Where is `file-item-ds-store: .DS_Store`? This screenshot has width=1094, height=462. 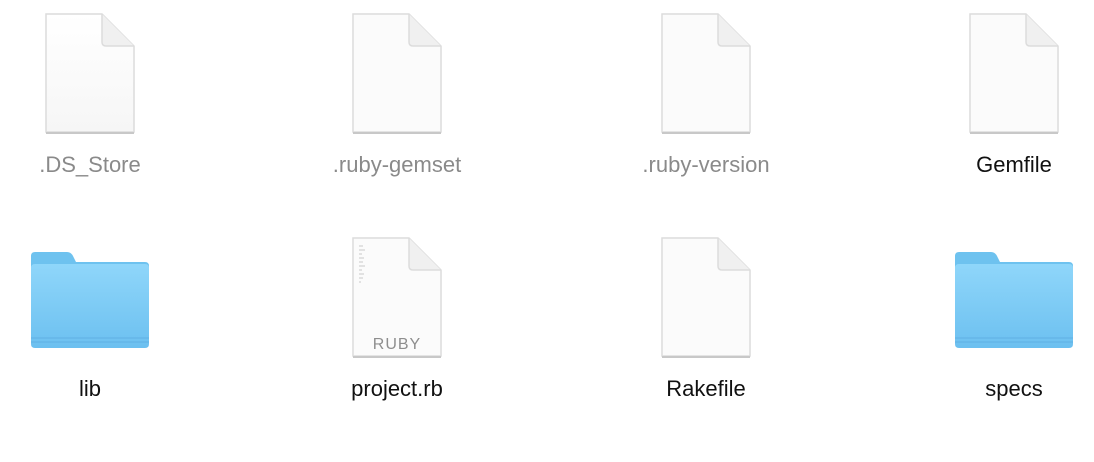 file-item-ds-store: .DS_Store is located at coordinates (100, 100).